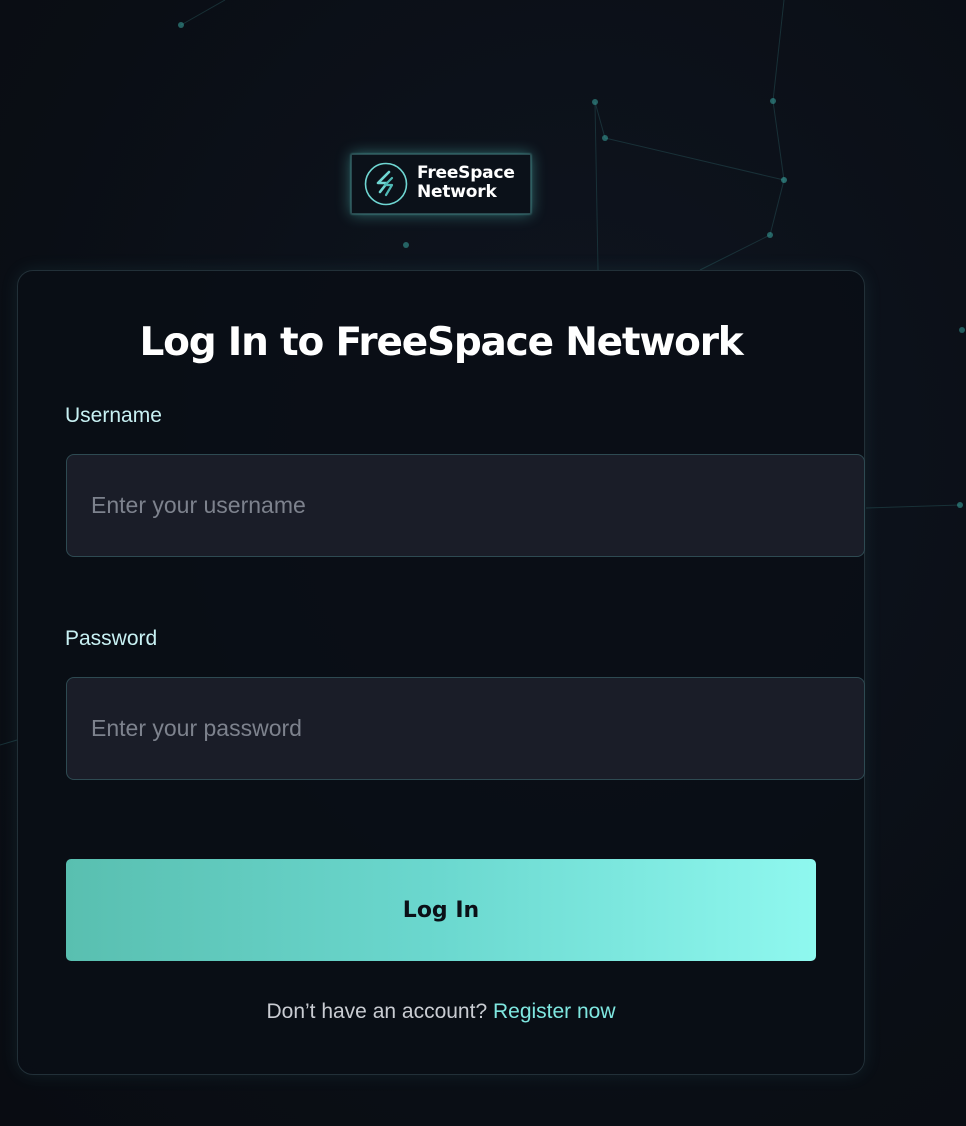  I want to click on password-input, so click(465, 728).